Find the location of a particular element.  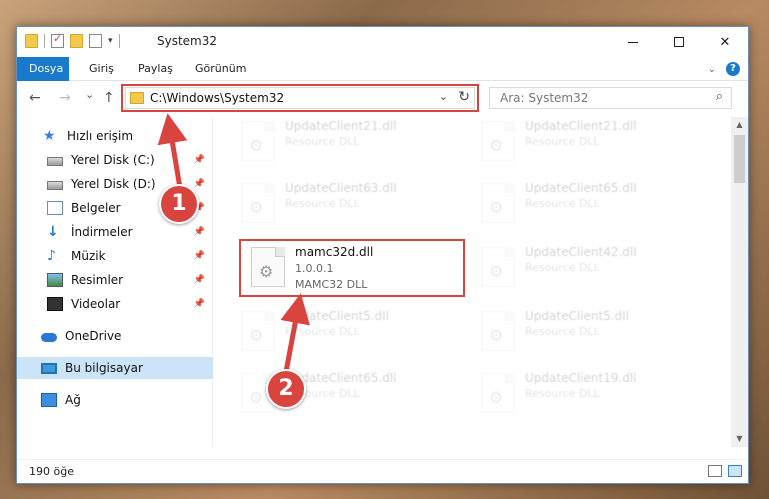

annotation-arrows is located at coordinates (233, 243).